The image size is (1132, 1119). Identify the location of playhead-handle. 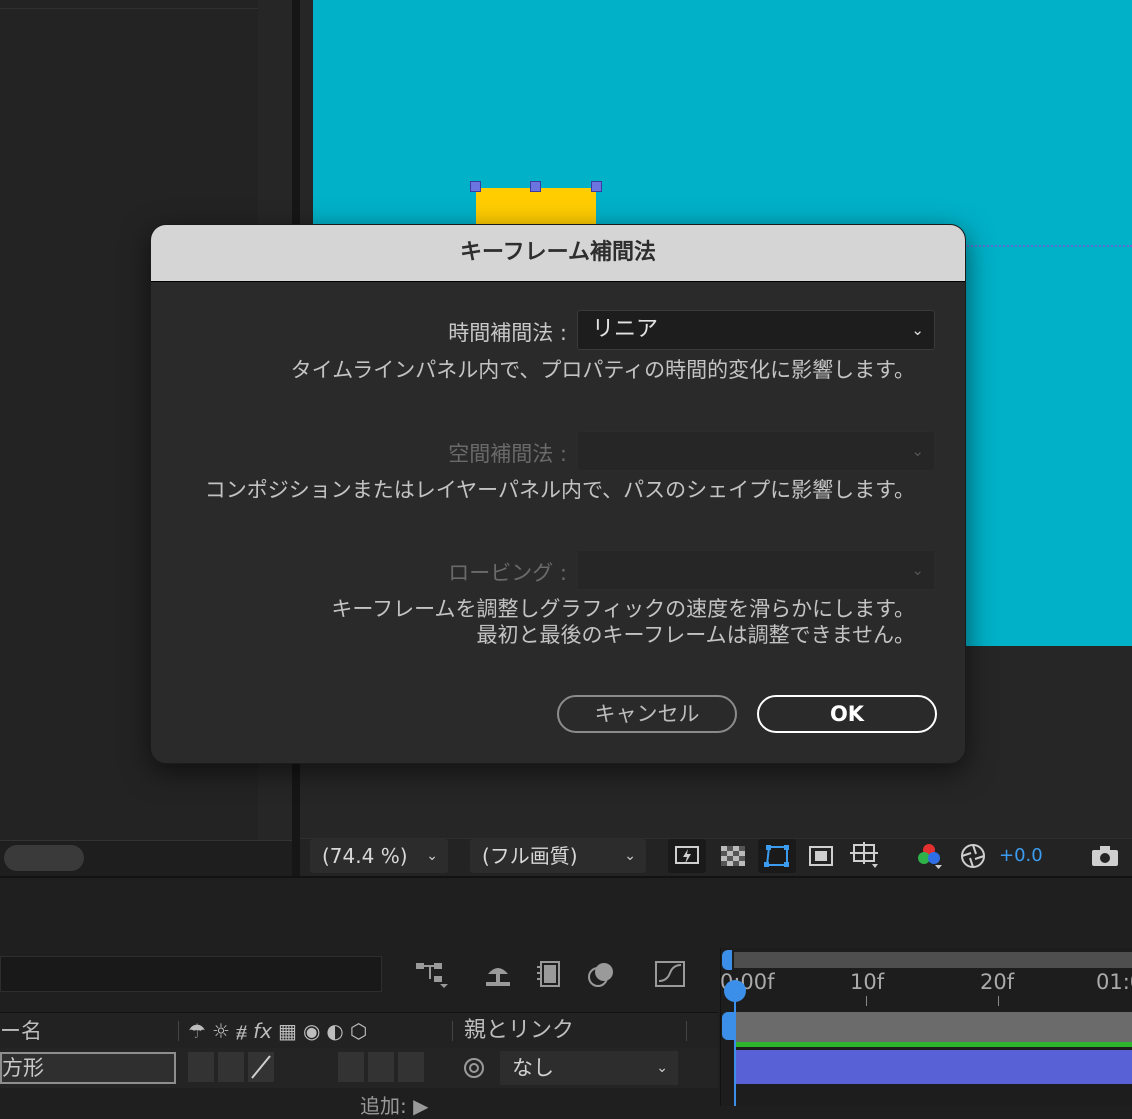
(735, 991).